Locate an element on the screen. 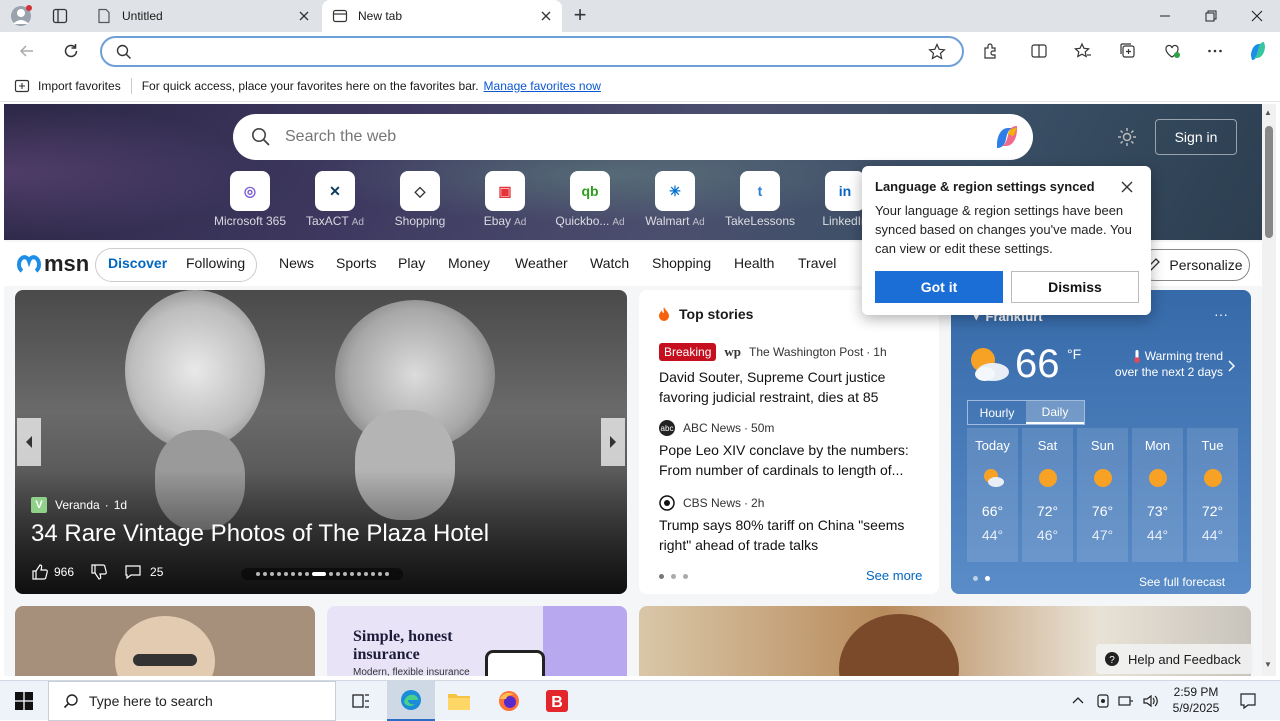 This screenshot has height=721, width=1280. see-more-link: See more is located at coordinates (894, 575).